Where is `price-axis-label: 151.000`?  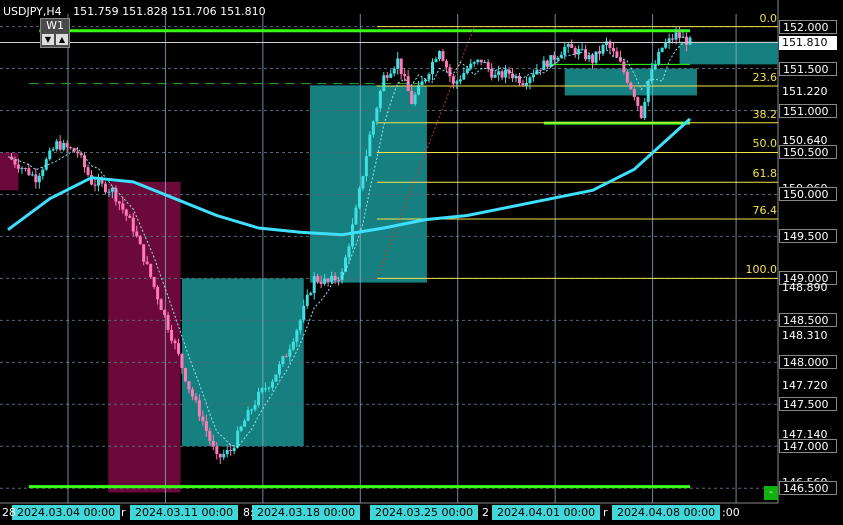
price-axis-label: 151.000 is located at coordinates (808, 110).